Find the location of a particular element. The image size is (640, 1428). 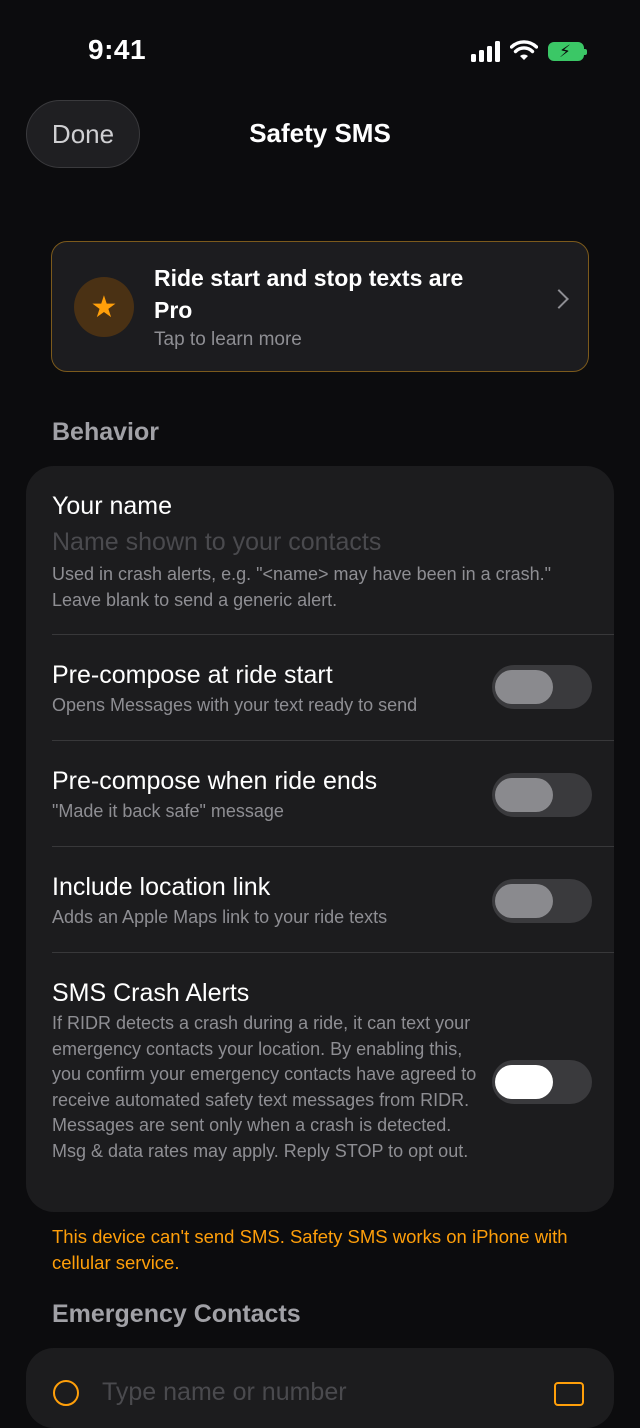

cellular-signal-icon is located at coordinates (485, 51).